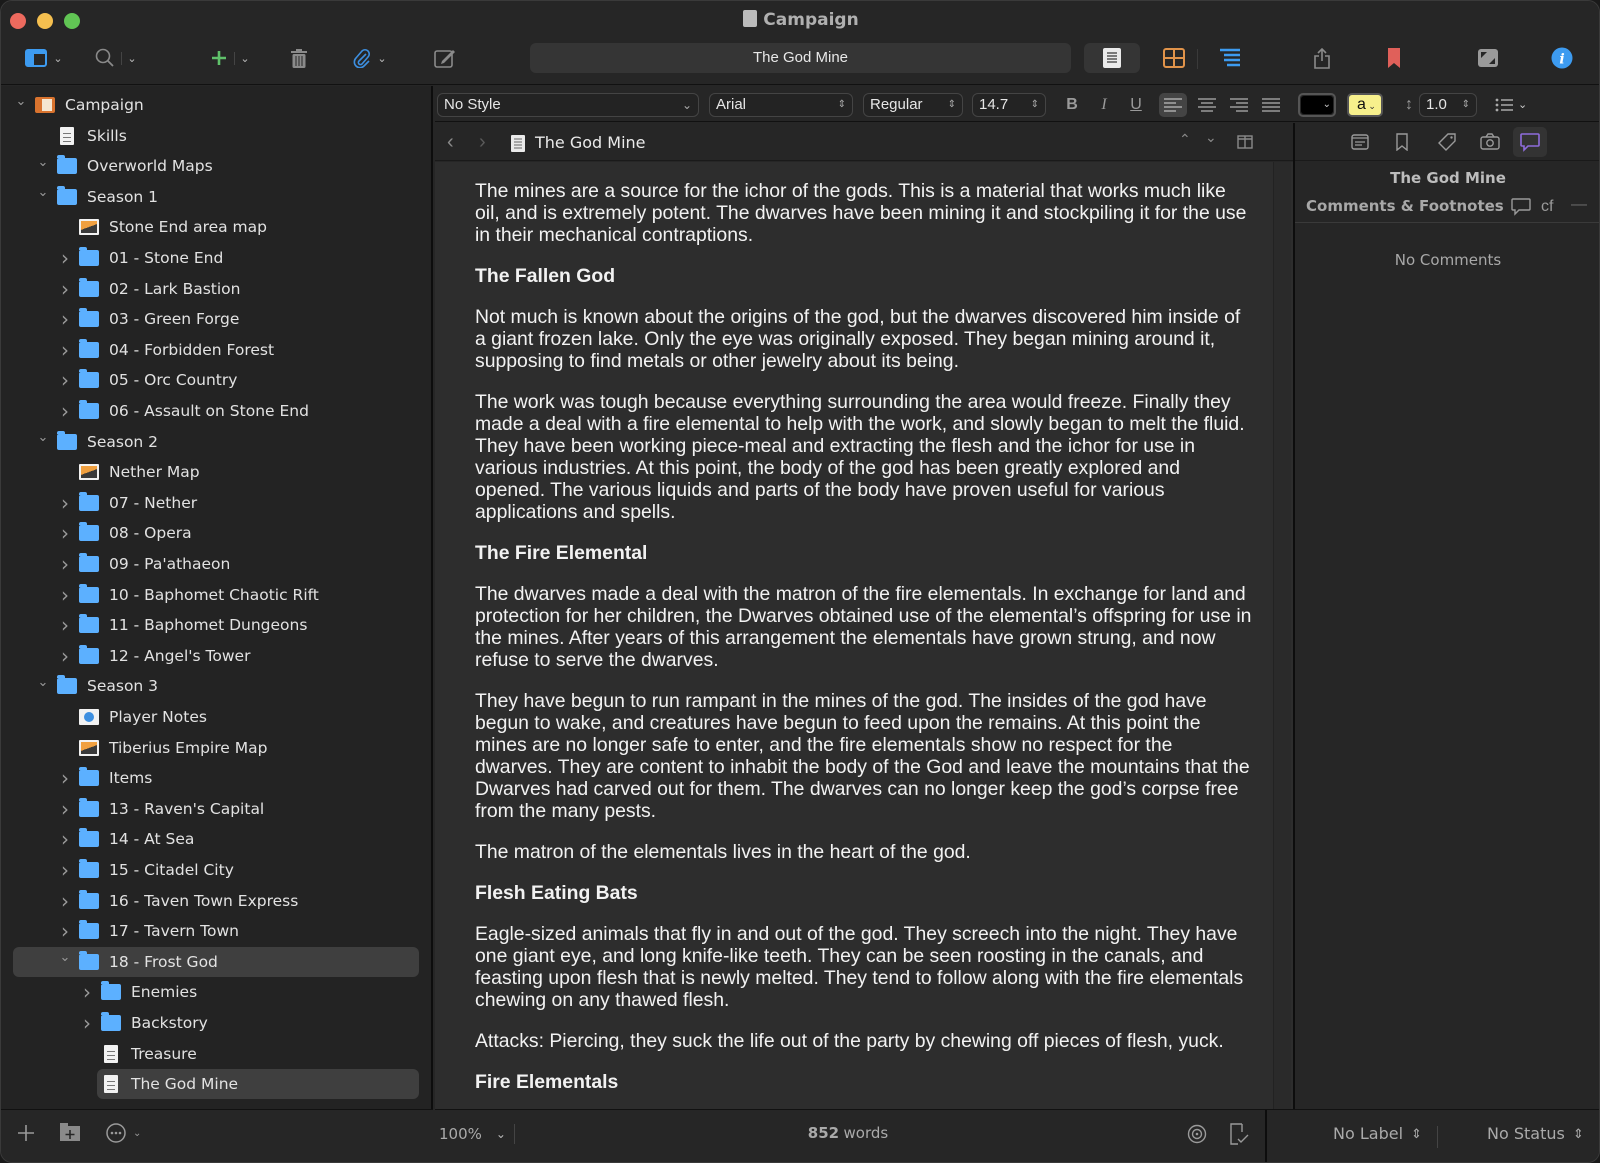  Describe the element at coordinates (1207, 105) in the screenshot. I see `align-center-button` at that location.